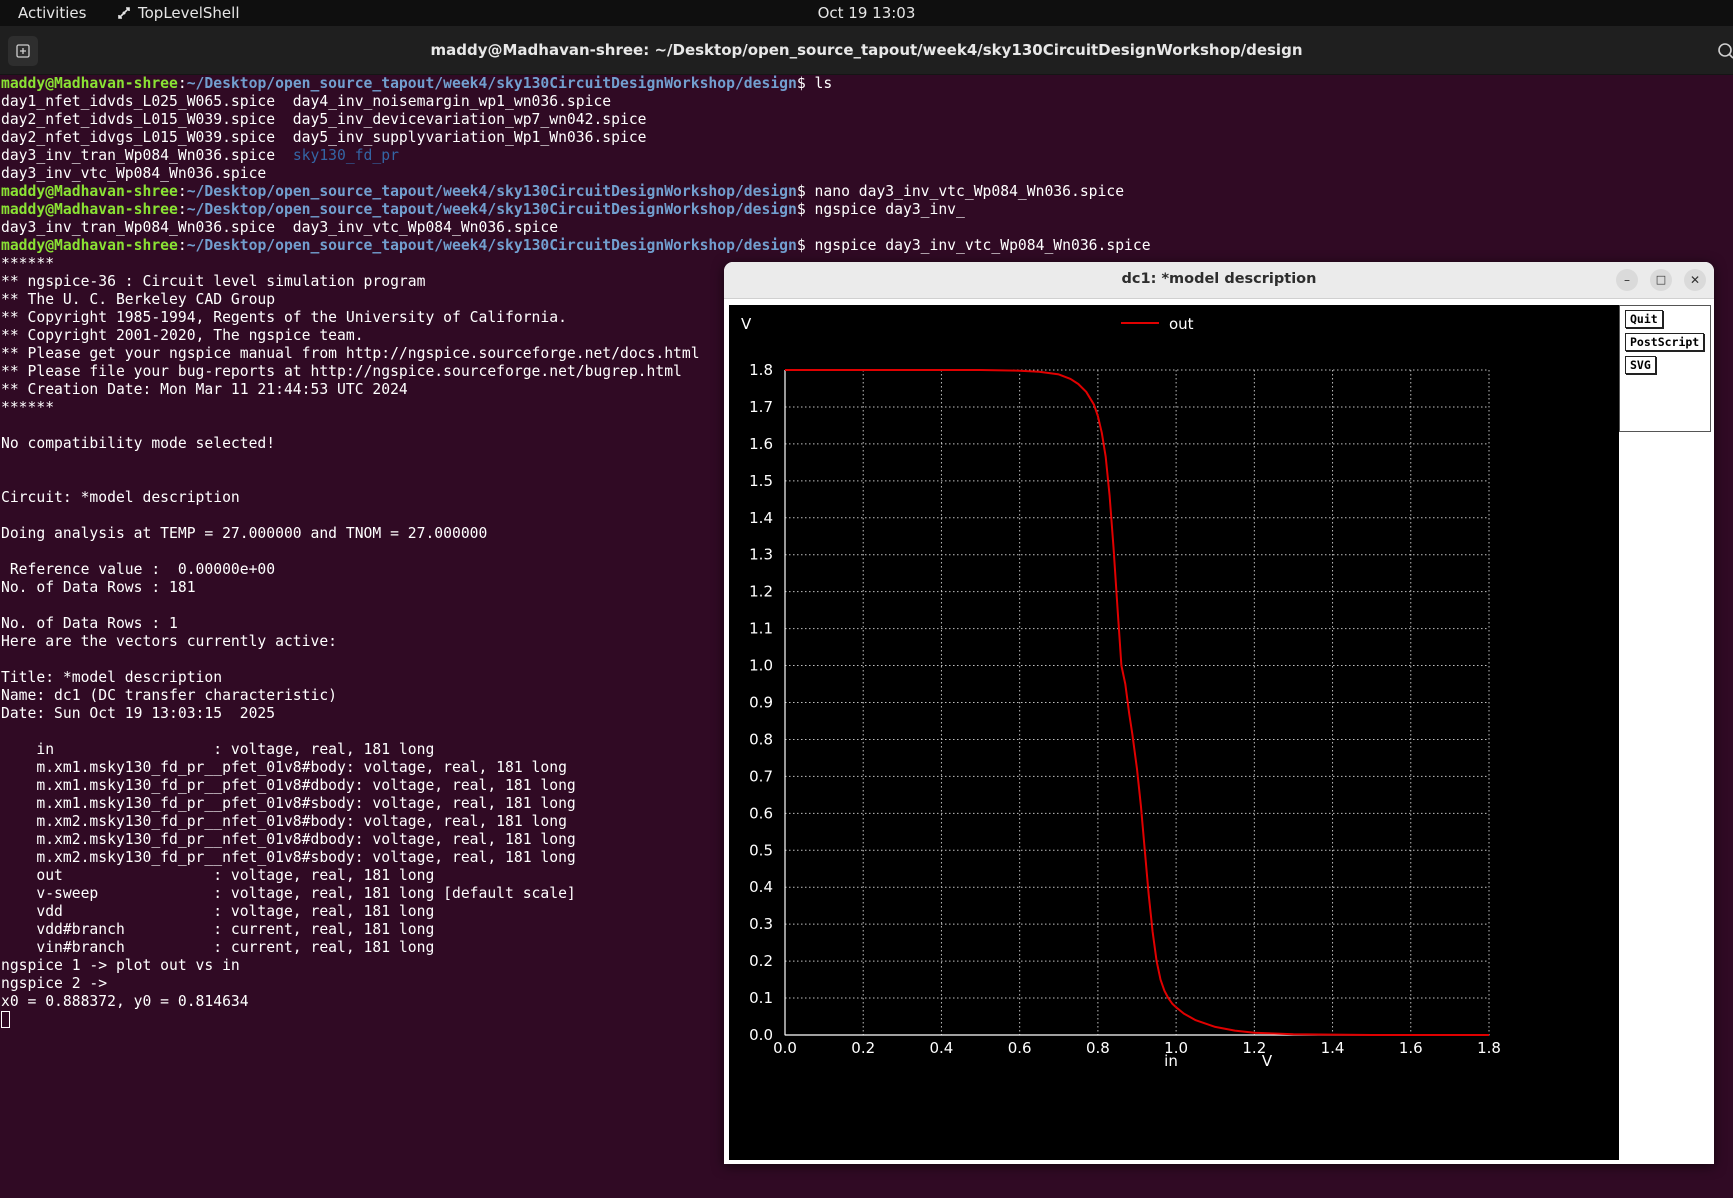  Describe the element at coordinates (761, 555) in the screenshot. I see `y-tick-label: 1.3` at that location.